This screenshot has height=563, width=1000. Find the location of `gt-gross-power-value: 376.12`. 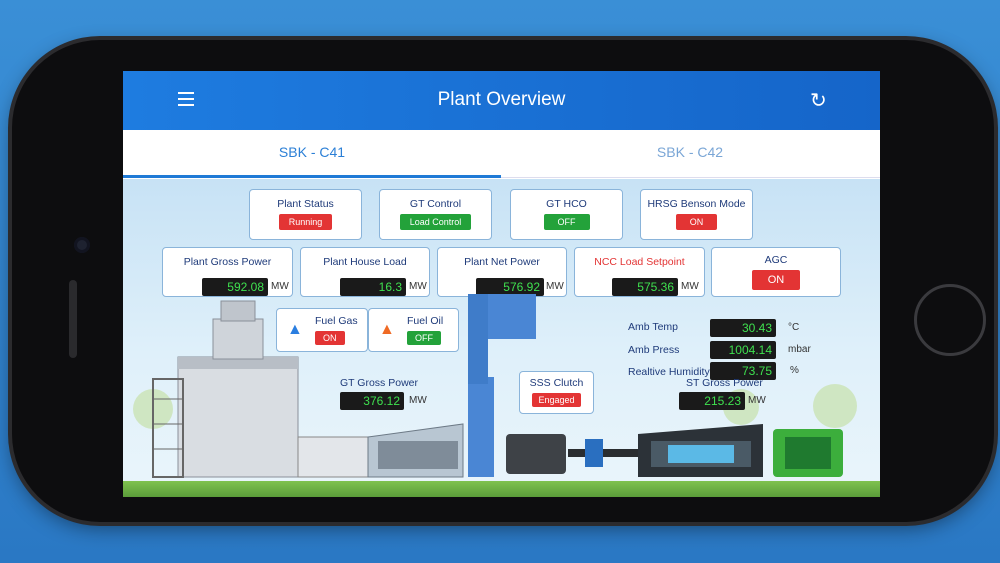

gt-gross-power-value: 376.12 is located at coordinates (372, 401).